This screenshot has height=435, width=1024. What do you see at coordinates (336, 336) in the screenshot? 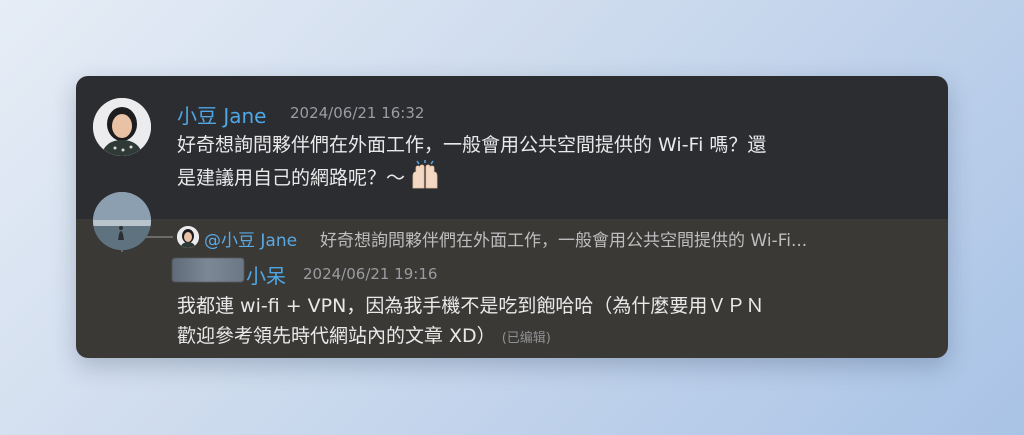
I see `message-line: 歡迎參考領先時代網站內的文章 XD）` at bounding box center [336, 336].